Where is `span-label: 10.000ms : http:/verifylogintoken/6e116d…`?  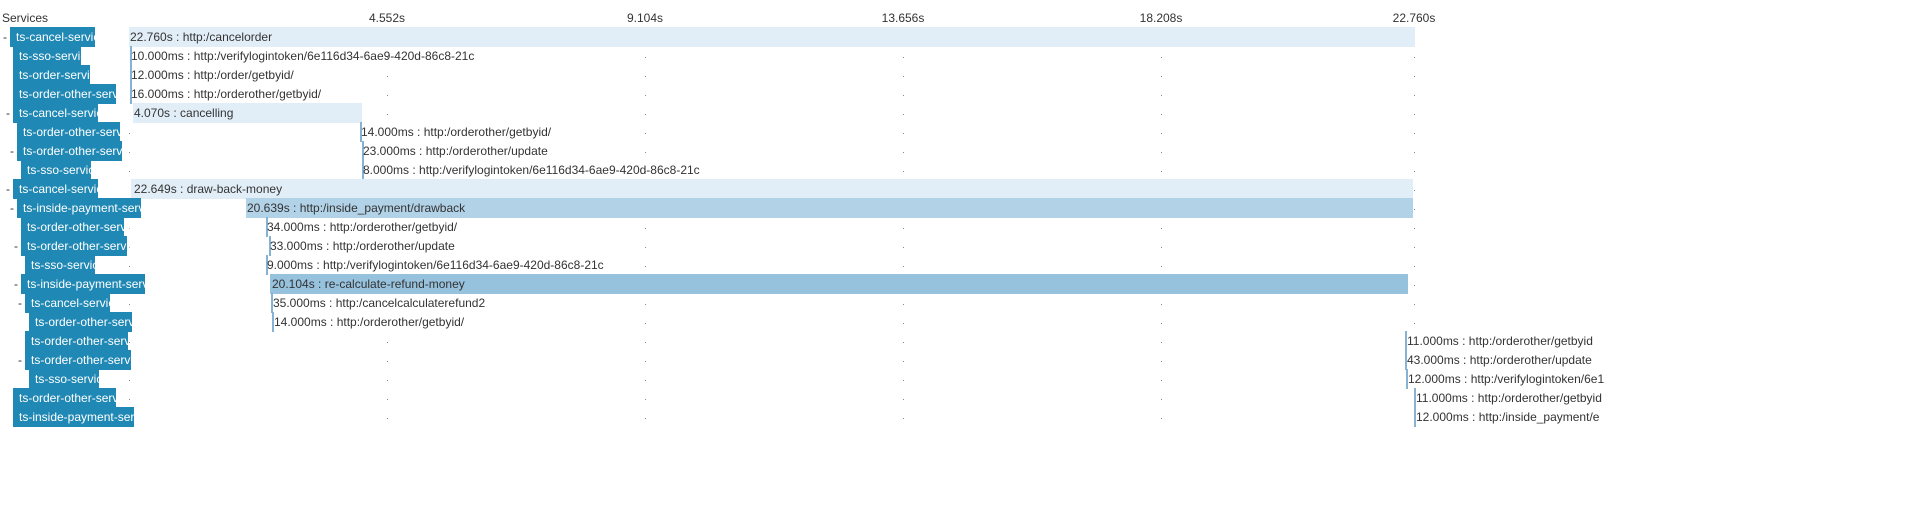 span-label: 10.000ms : http:/verifylogintoken/6e116d… is located at coordinates (303, 56).